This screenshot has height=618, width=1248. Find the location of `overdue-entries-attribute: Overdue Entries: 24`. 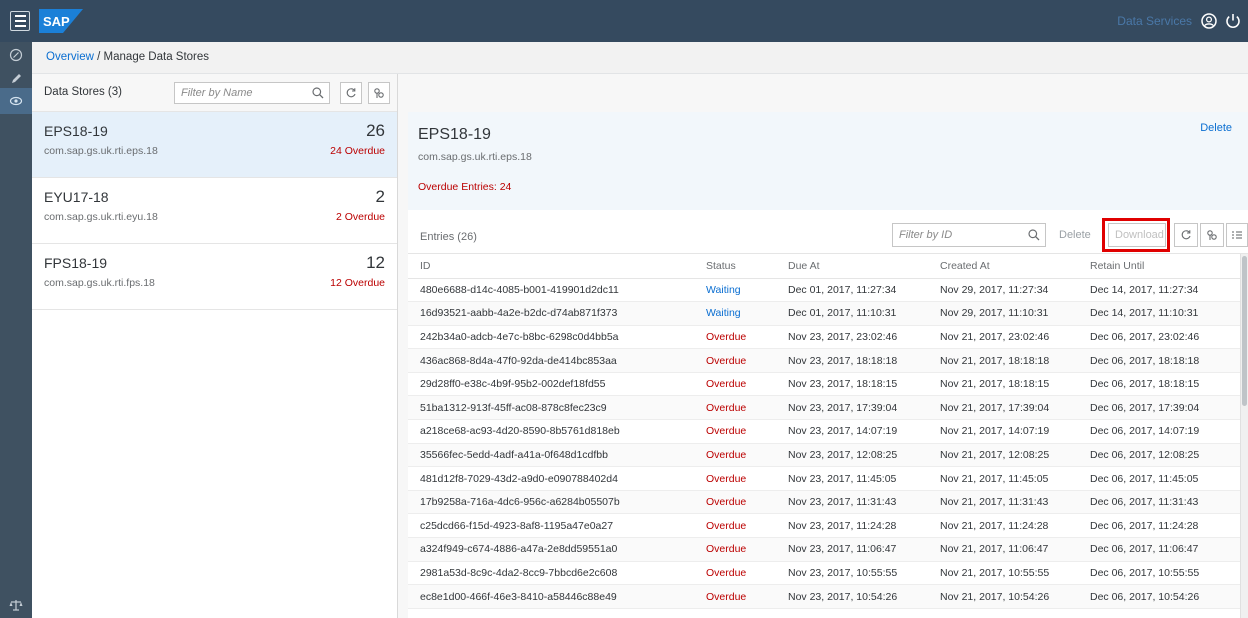

overdue-entries-attribute: Overdue Entries: 24 is located at coordinates (465, 187).